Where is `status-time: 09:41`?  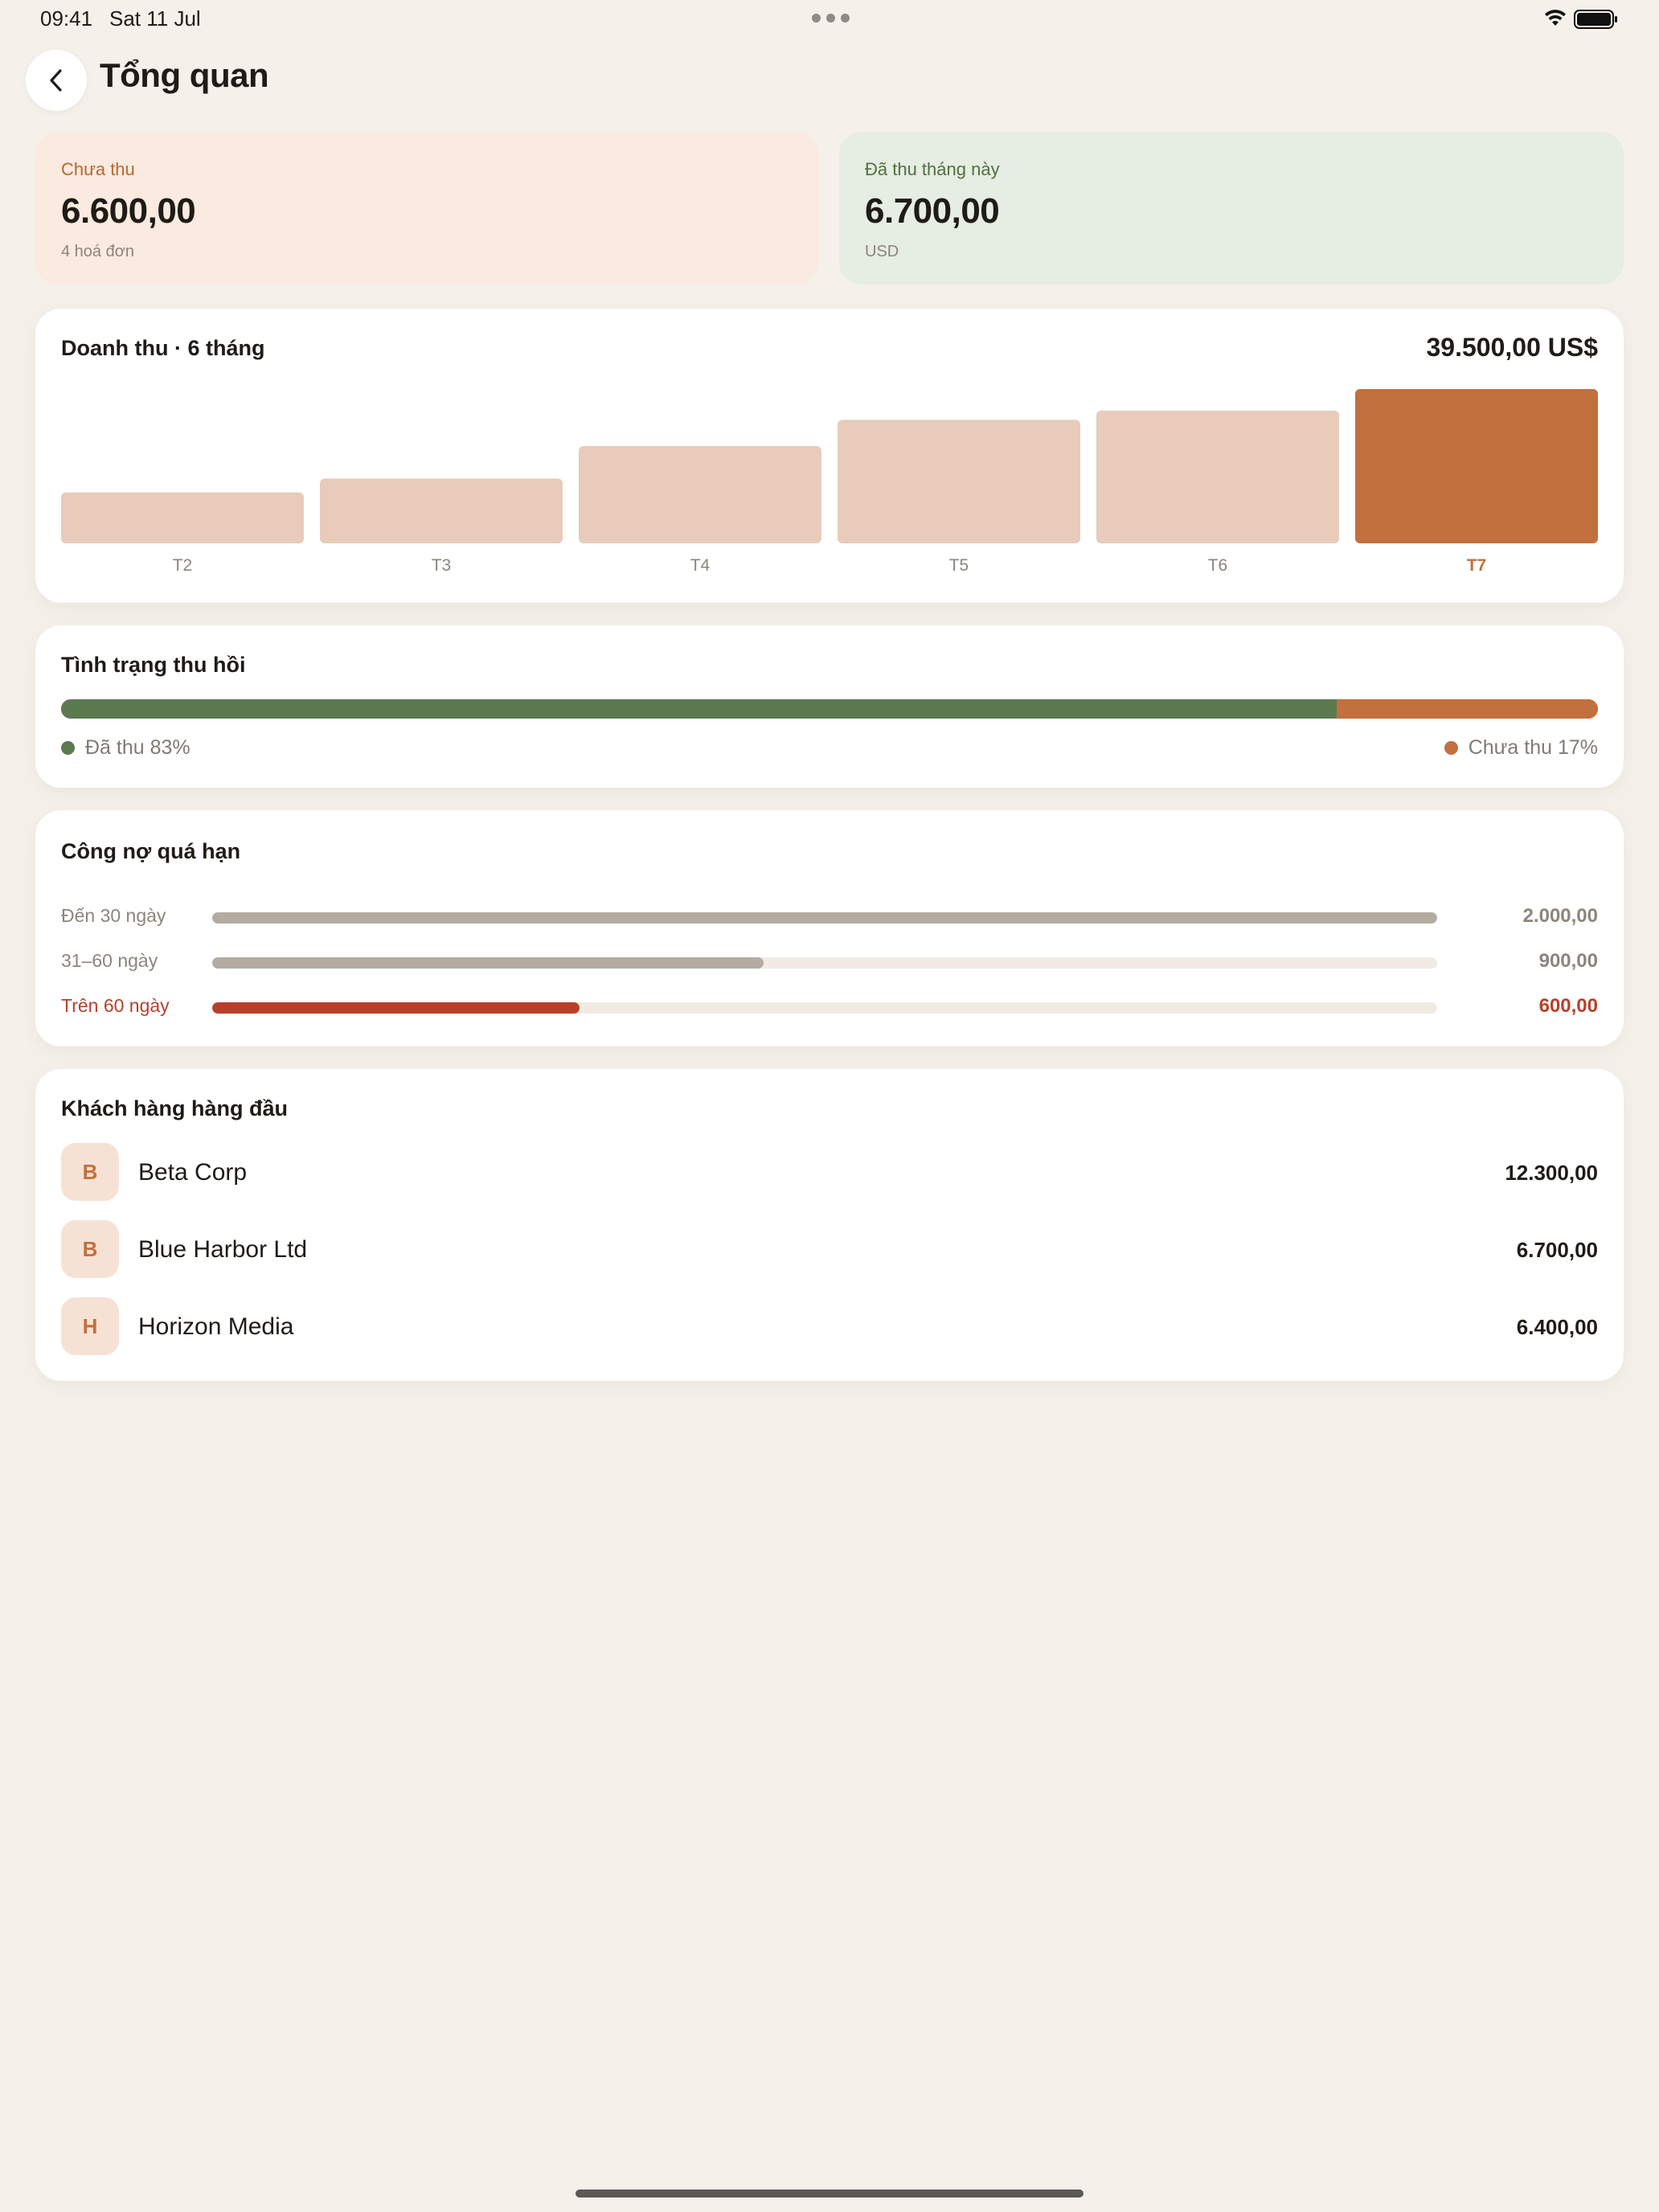
status-time: 09:41 is located at coordinates (66, 18).